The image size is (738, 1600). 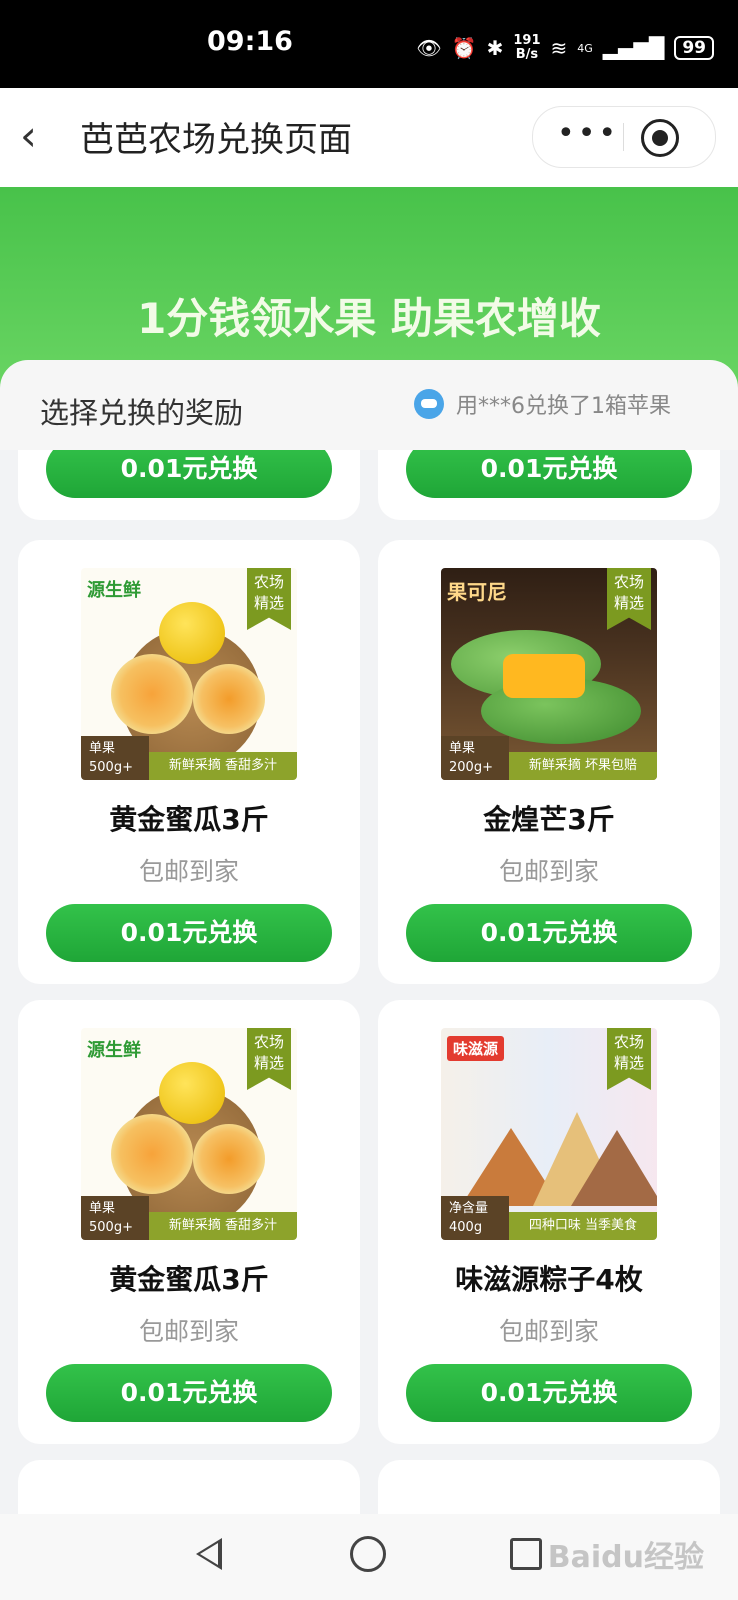 What do you see at coordinates (549, 1134) in the screenshot?
I see `product-image: 味滋源 农场 精选 净含量 400g 四种口味 当季美食` at bounding box center [549, 1134].